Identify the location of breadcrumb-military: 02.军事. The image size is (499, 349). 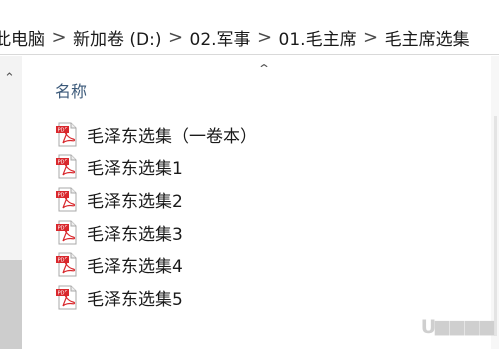
(220, 37).